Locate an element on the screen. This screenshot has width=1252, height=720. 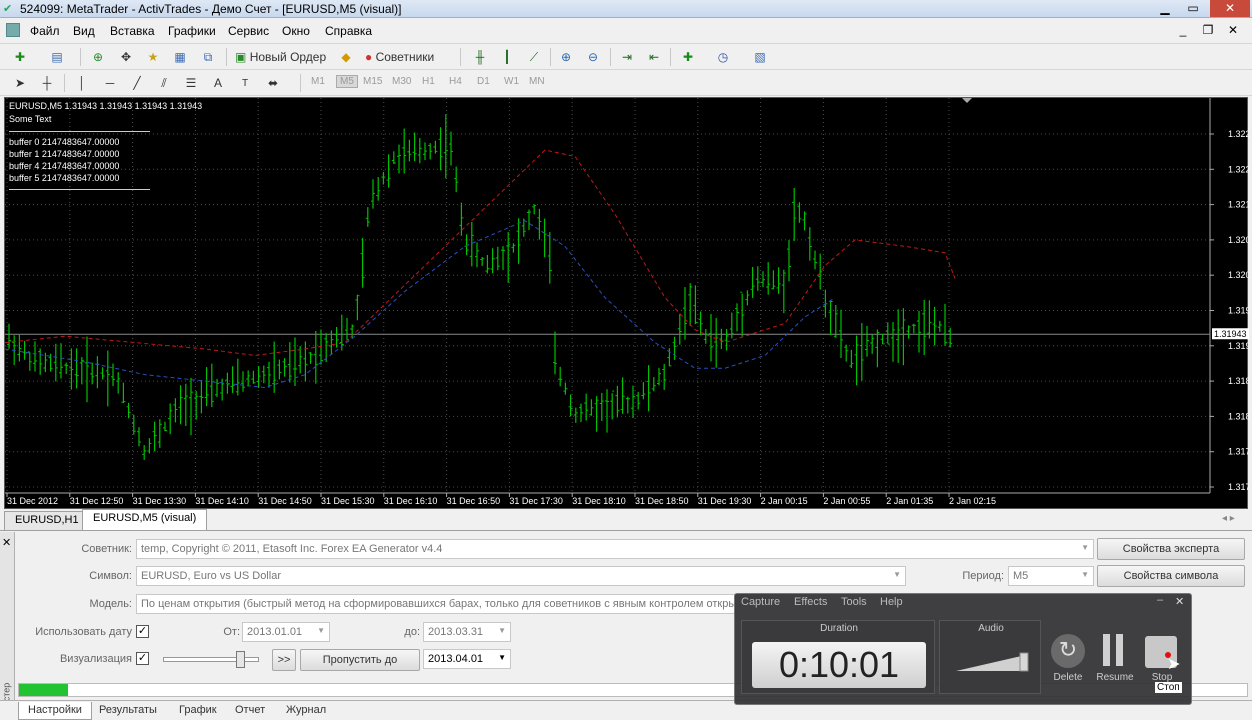
period-label: Период: is located at coordinates (983, 576).